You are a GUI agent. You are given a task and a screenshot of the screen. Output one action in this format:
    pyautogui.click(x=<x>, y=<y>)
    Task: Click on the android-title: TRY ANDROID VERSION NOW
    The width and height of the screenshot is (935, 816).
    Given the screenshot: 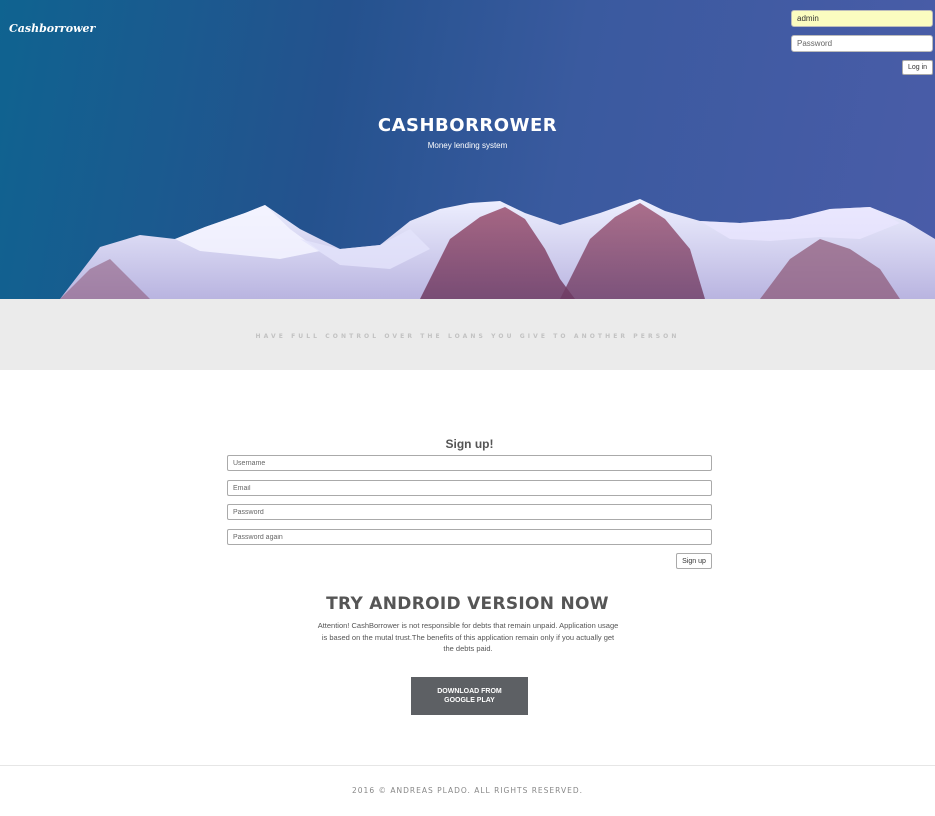 What is the action you would take?
    pyautogui.click(x=467, y=604)
    